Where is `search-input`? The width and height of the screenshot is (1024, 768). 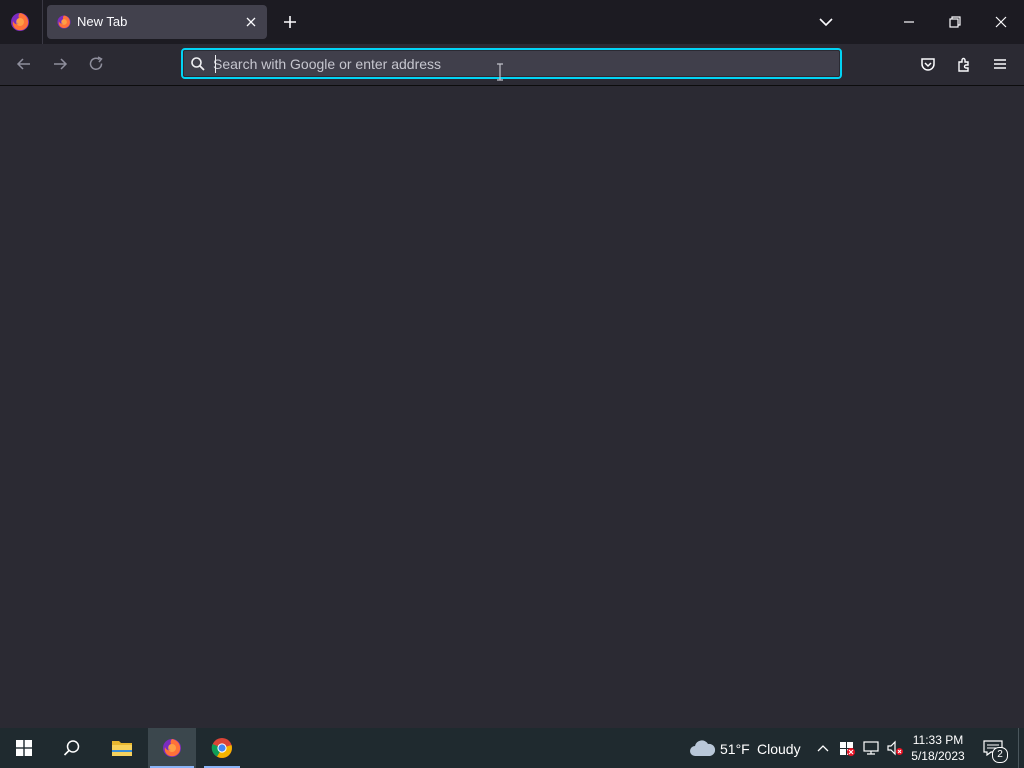
search-input is located at coordinates (513, 64).